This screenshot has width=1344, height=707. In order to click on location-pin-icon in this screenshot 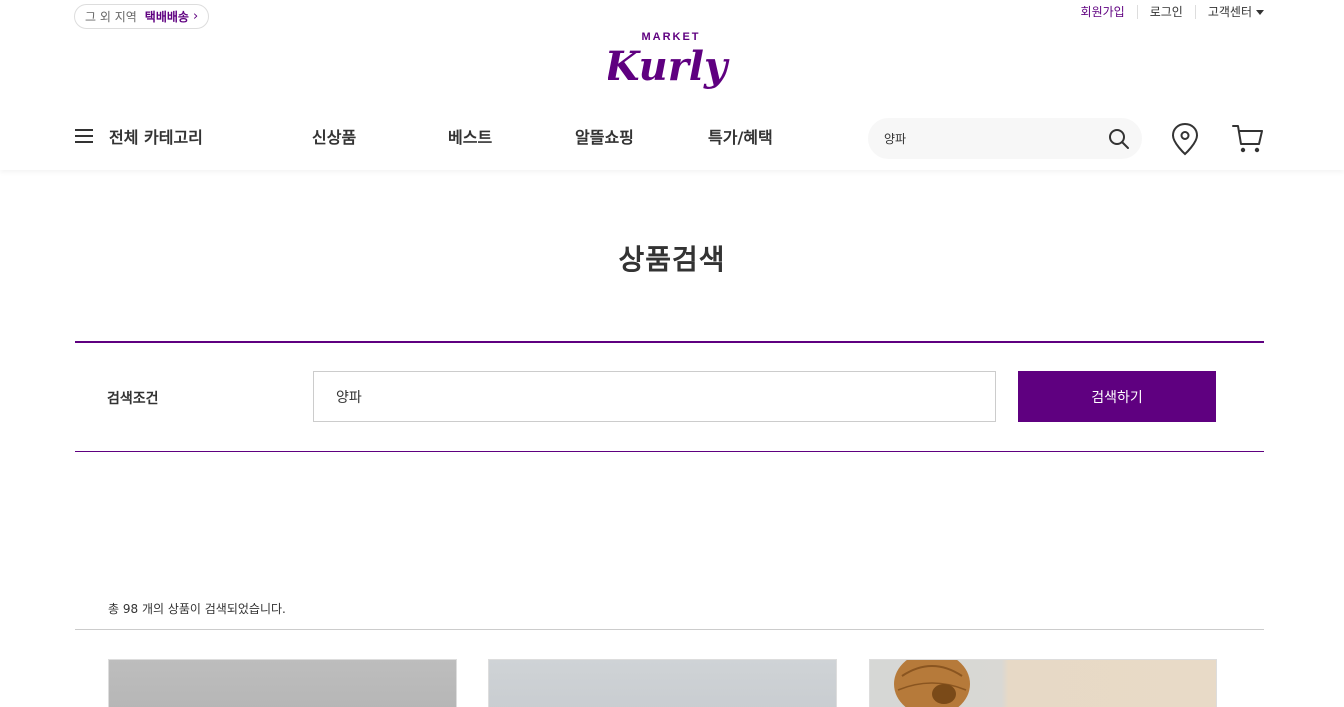, I will do `click(1185, 139)`.